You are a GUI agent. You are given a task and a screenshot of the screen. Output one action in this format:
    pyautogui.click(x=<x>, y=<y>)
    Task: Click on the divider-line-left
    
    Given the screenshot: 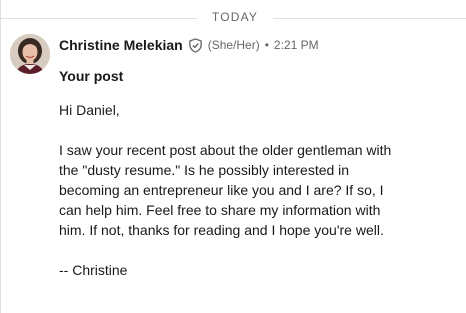 What is the action you would take?
    pyautogui.click(x=99, y=18)
    